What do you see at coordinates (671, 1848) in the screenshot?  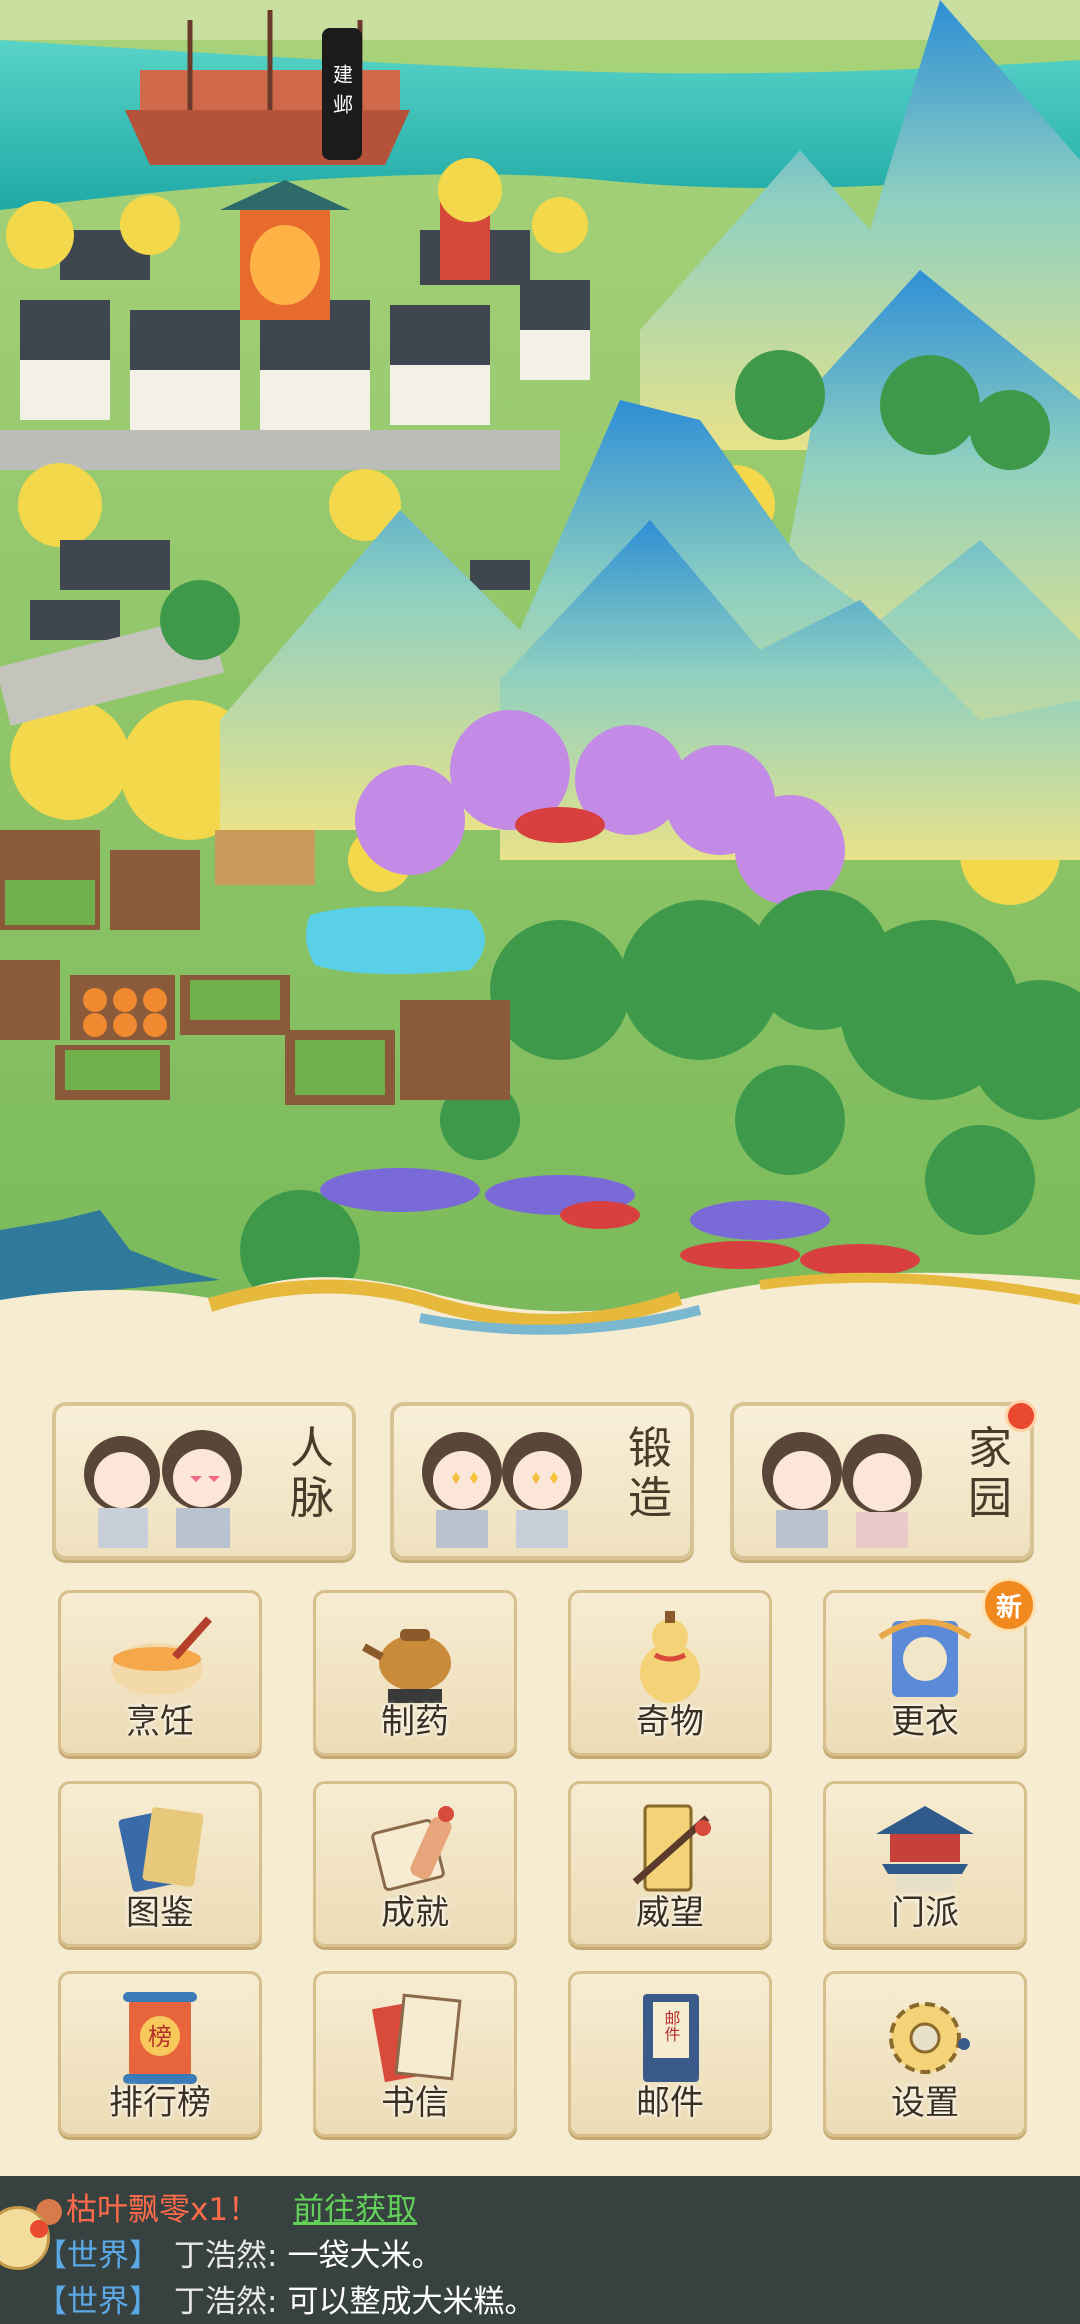 I see `book-brush-icon` at bounding box center [671, 1848].